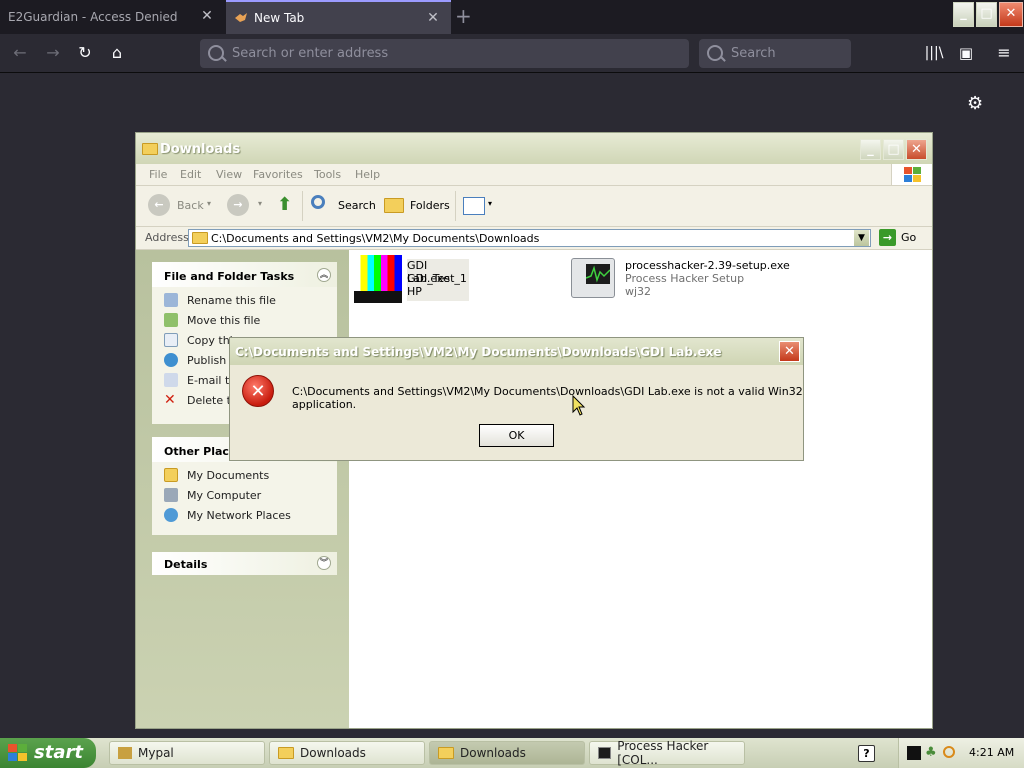  Describe the element at coordinates (914, 753) in the screenshot. I see `tray-app-icon` at that location.